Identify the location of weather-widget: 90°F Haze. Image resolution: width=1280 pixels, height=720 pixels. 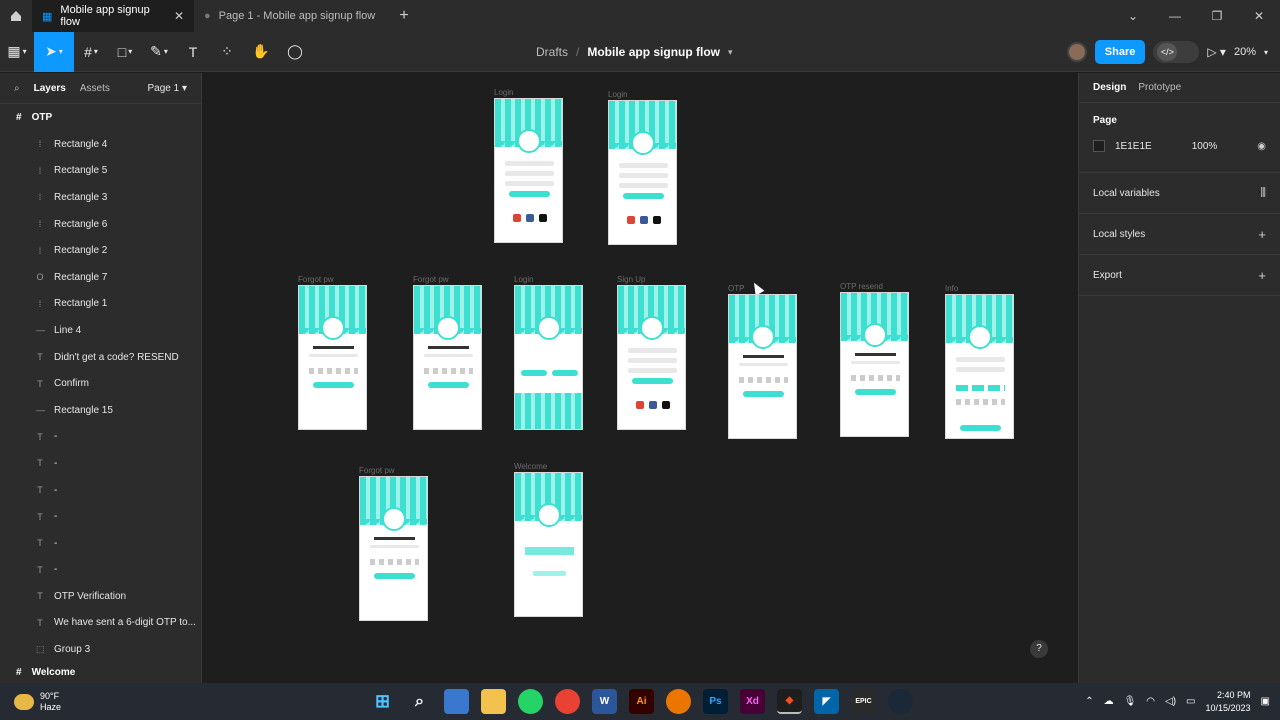
(30, 702).